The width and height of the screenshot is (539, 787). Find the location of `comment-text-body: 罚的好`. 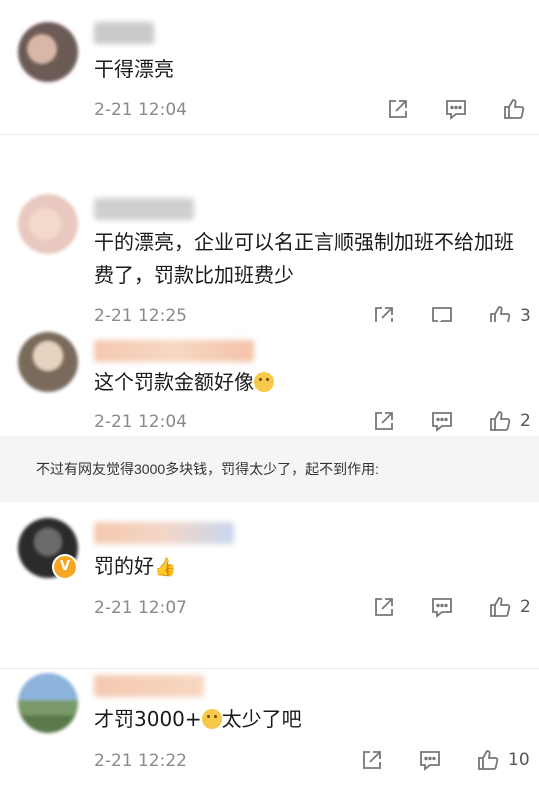

comment-text-body: 罚的好 is located at coordinates (124, 566).